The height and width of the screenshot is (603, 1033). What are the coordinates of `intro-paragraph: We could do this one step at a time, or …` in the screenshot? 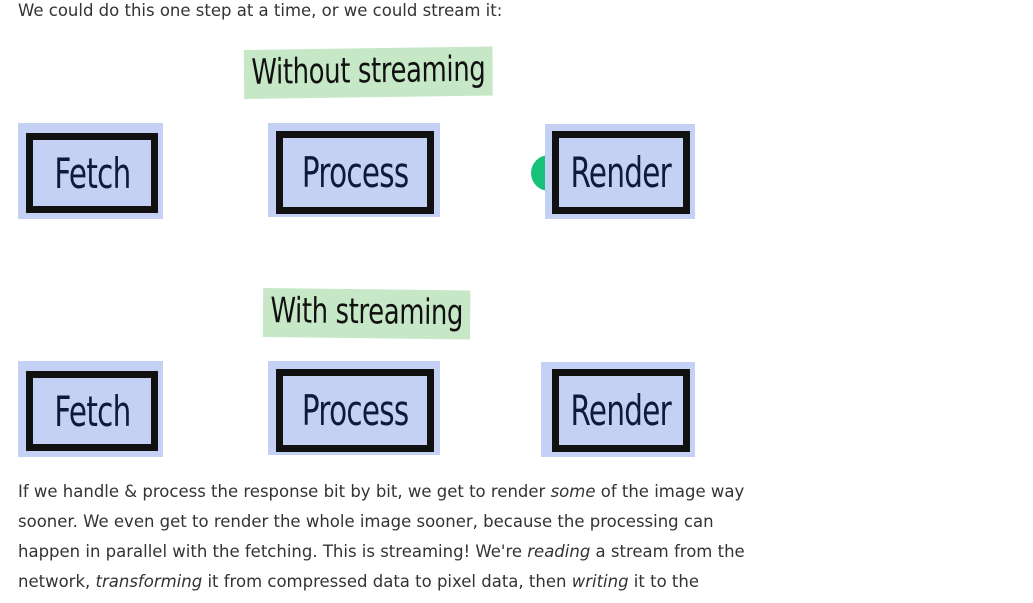 It's located at (260, 10).